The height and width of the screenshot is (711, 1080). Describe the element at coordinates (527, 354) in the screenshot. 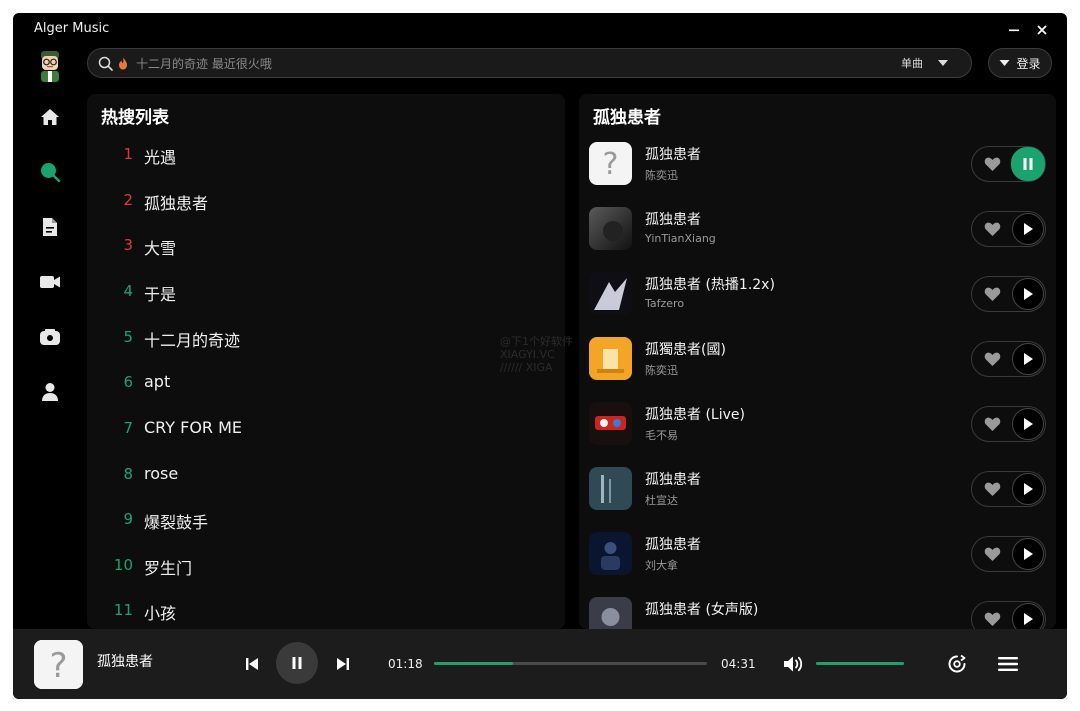

I see `watermark-line: XIAGYI.VC` at that location.